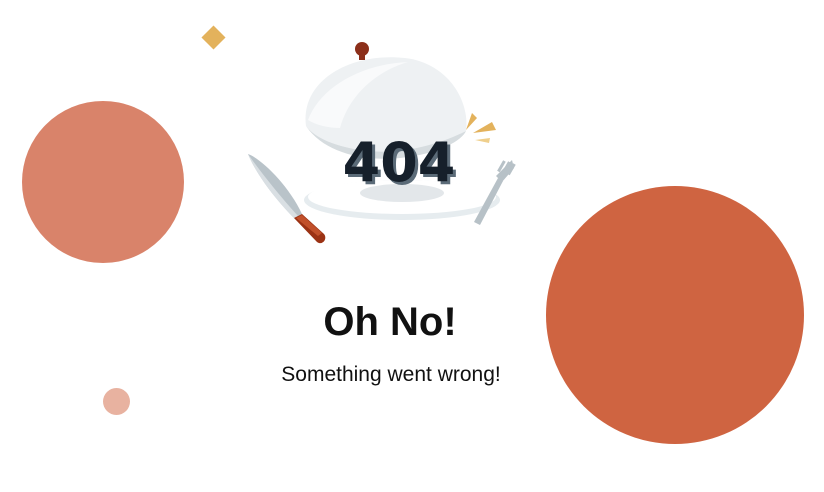 This screenshot has width=824, height=492. I want to click on error-code: 404, so click(399, 162).